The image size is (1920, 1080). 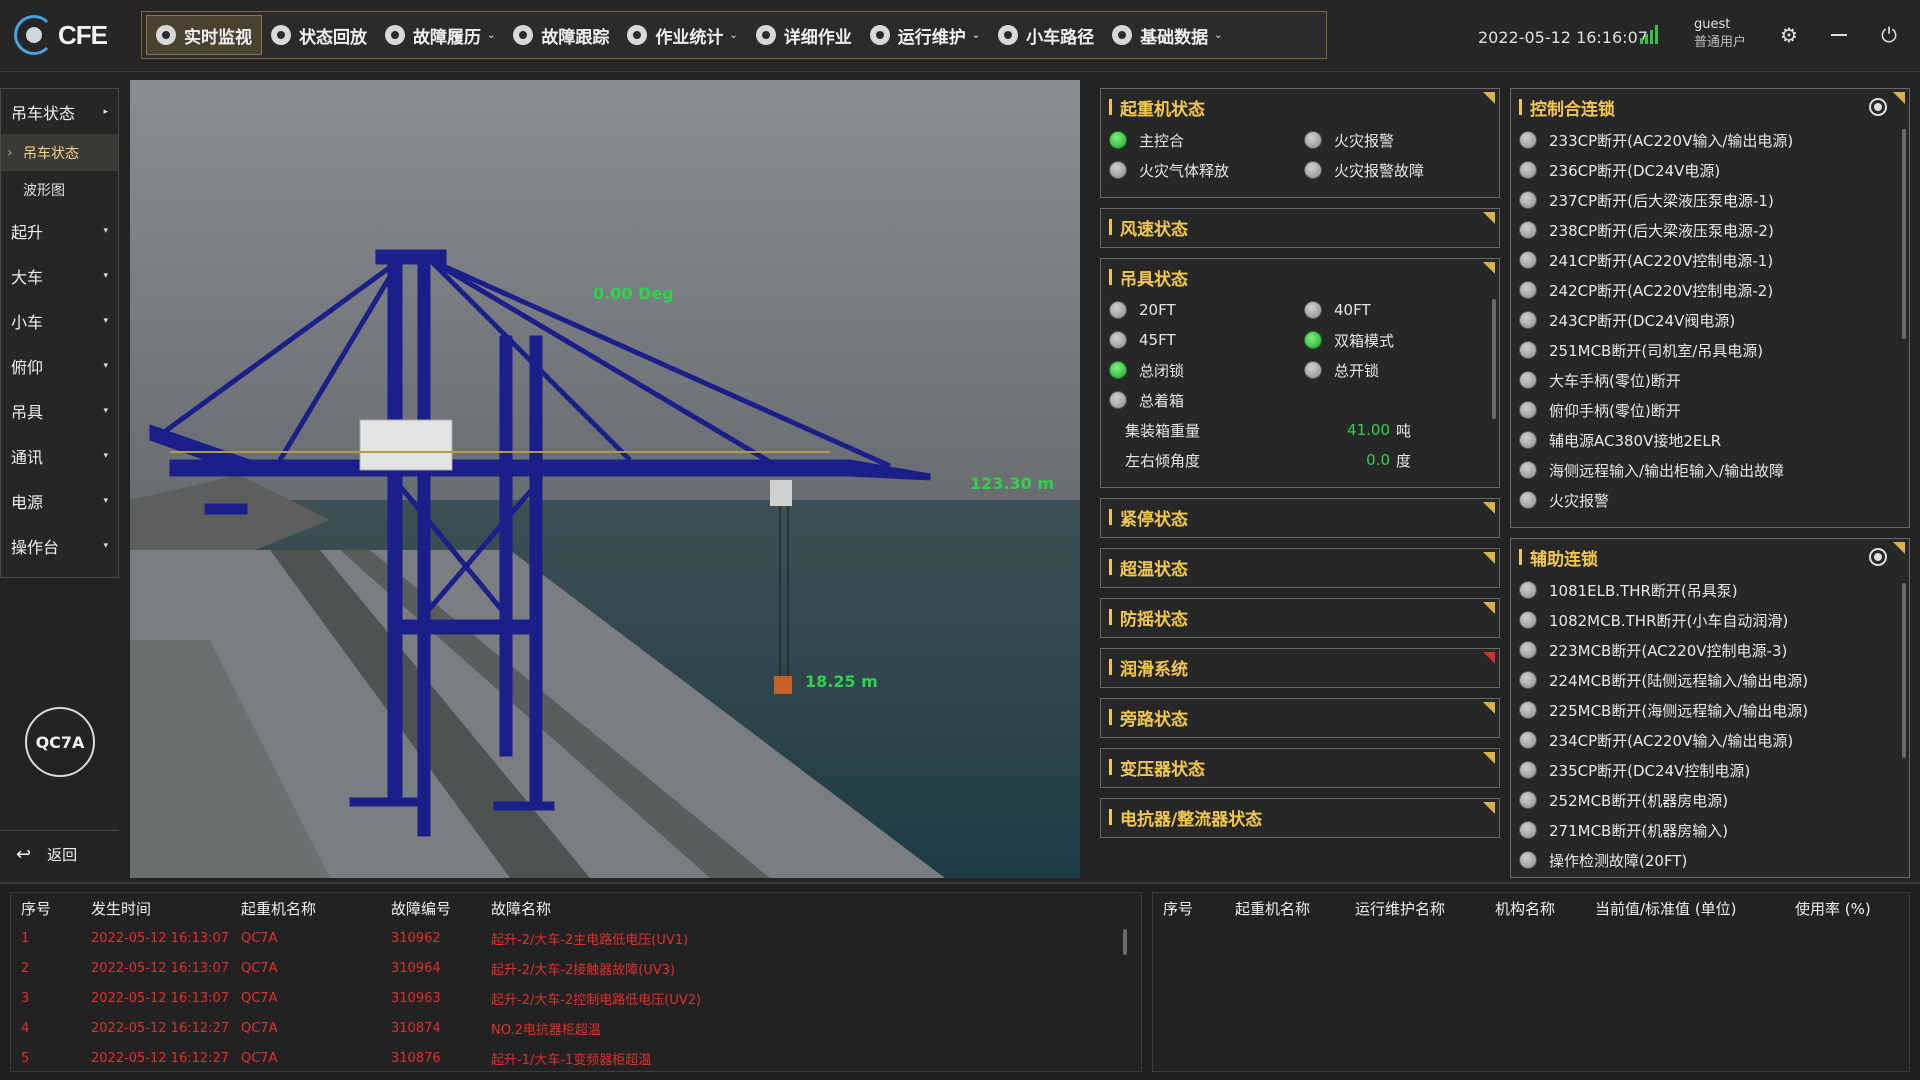 I want to click on status-on-lamp-icon, so click(x=1313, y=340).